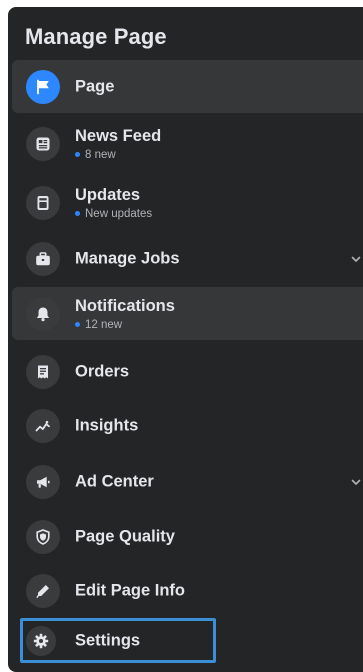 The image size is (363, 672). What do you see at coordinates (43, 481) in the screenshot?
I see `megaphone-icon` at bounding box center [43, 481].